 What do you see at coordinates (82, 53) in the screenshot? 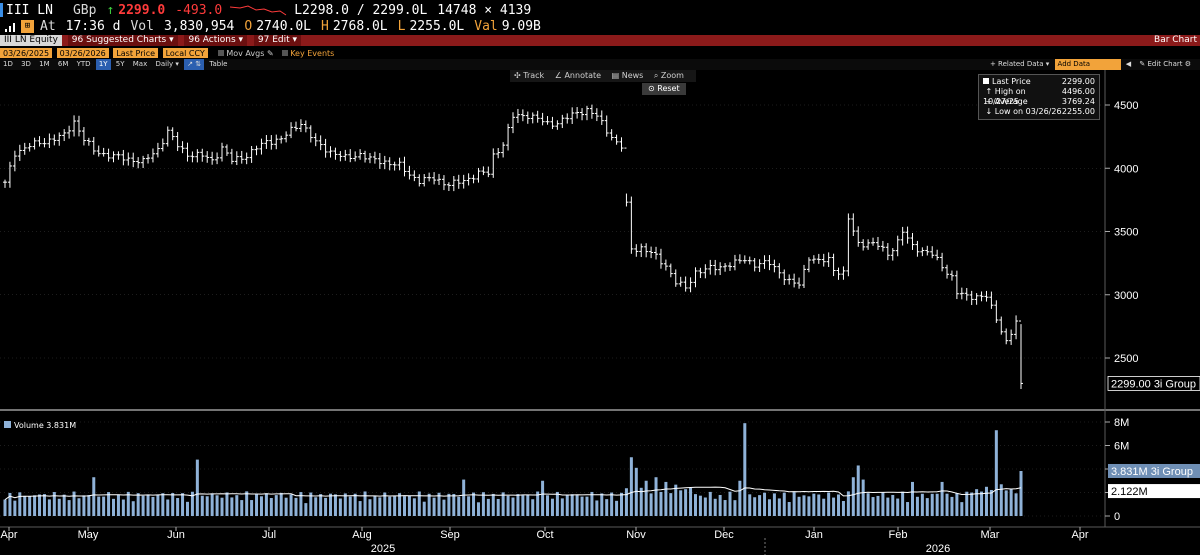
I see `end-date-field: 03/26/2026` at bounding box center [82, 53].